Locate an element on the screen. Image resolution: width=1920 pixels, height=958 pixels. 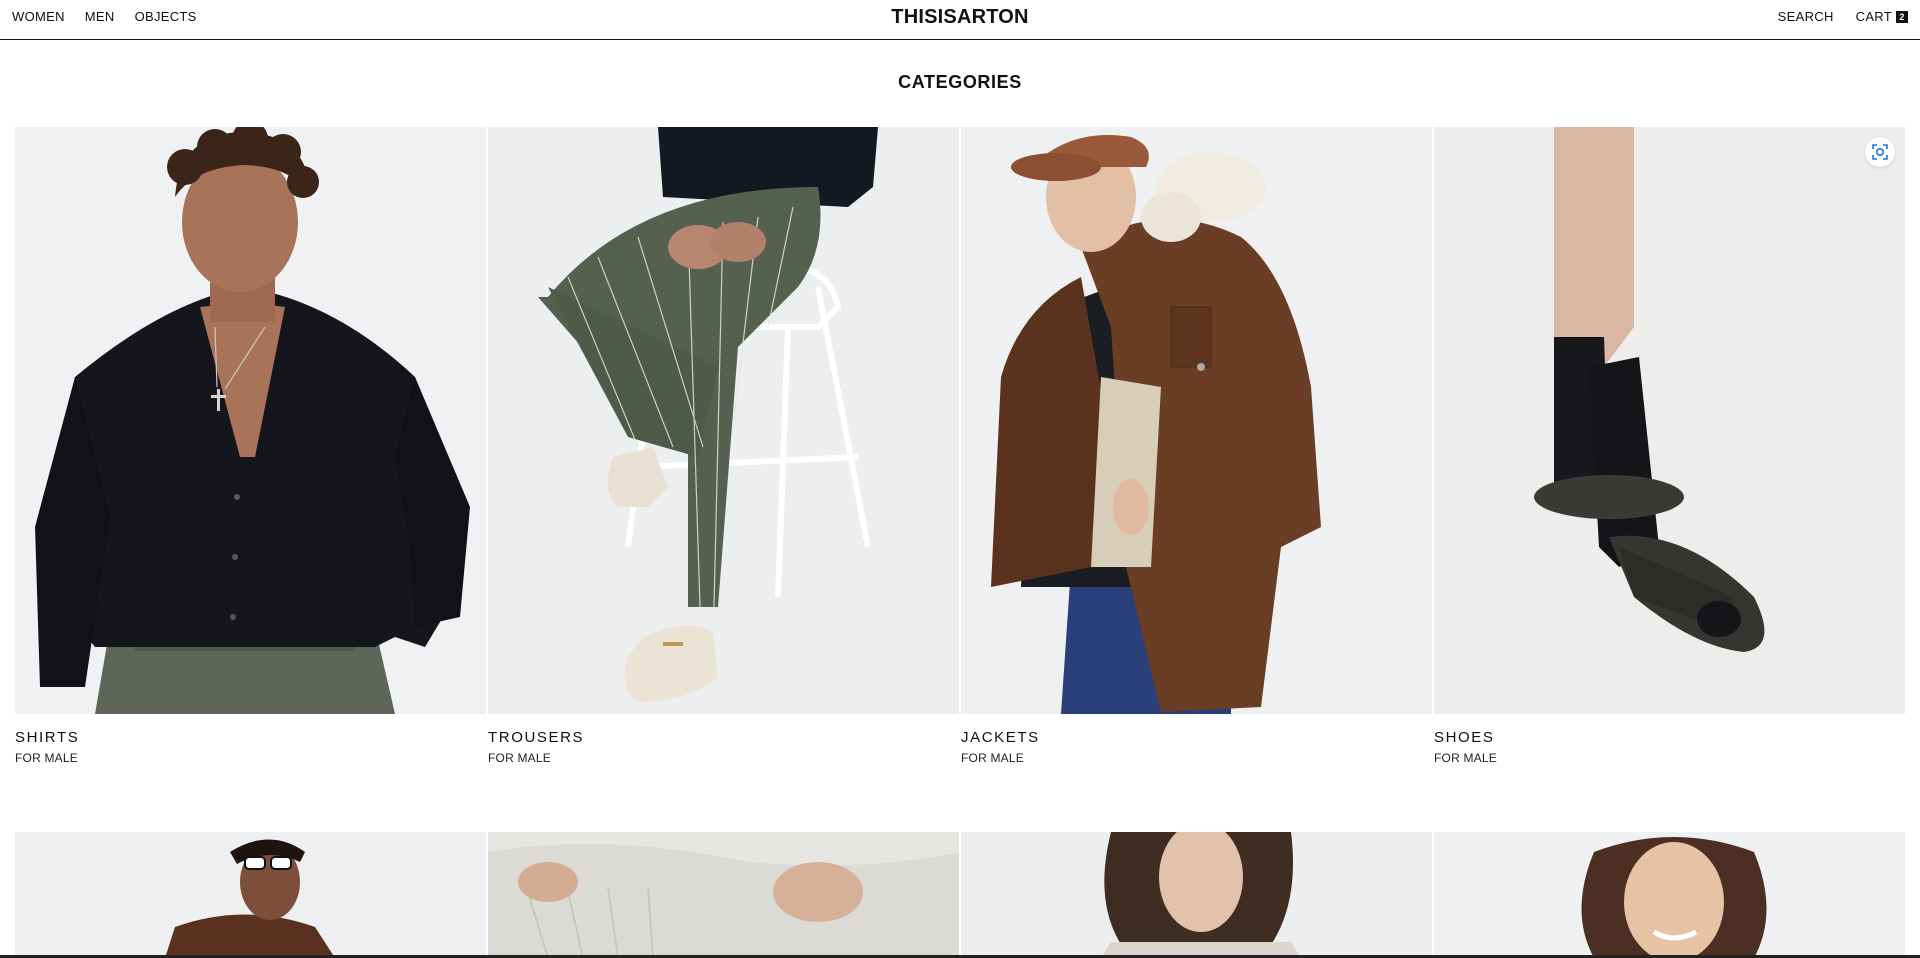
cart-count-badge: 2 is located at coordinates (1902, 16).